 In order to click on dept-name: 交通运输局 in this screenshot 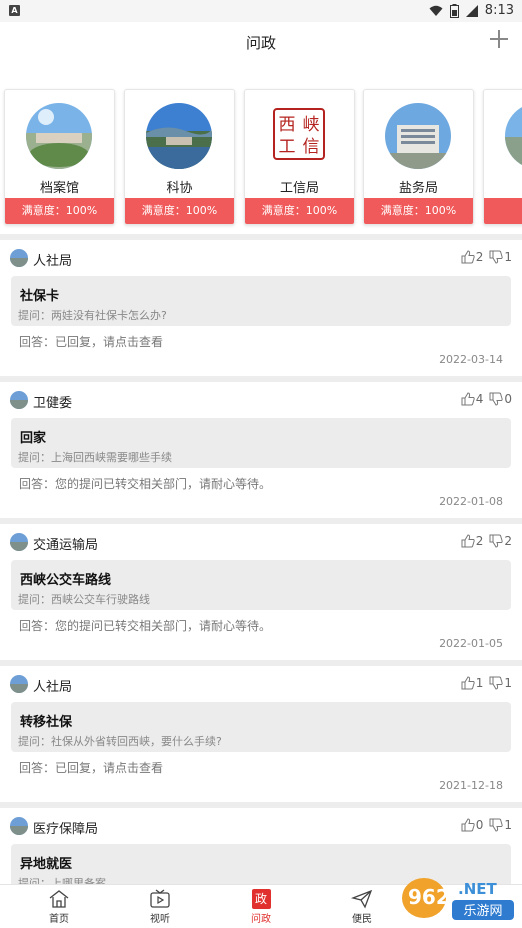, I will do `click(66, 545)`.